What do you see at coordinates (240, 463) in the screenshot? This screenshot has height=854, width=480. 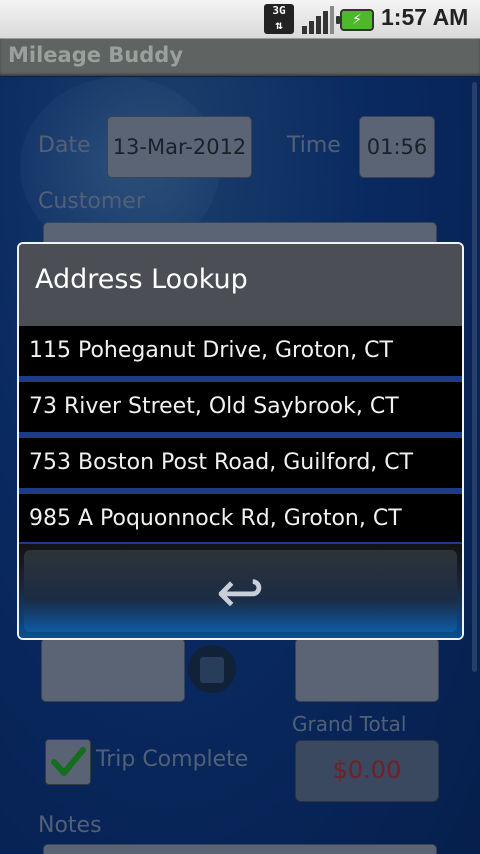 I see `address-item: 753 Boston Post Road, Guilford, CT` at bounding box center [240, 463].